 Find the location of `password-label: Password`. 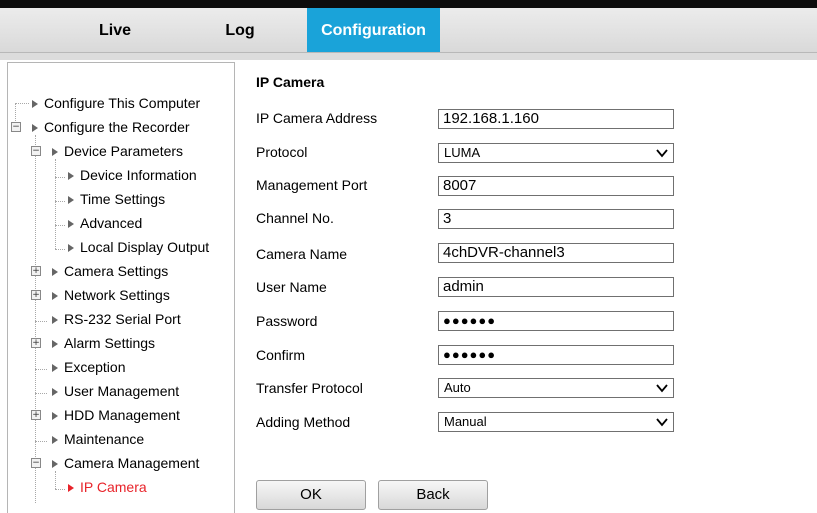

password-label: Password is located at coordinates (287, 321).